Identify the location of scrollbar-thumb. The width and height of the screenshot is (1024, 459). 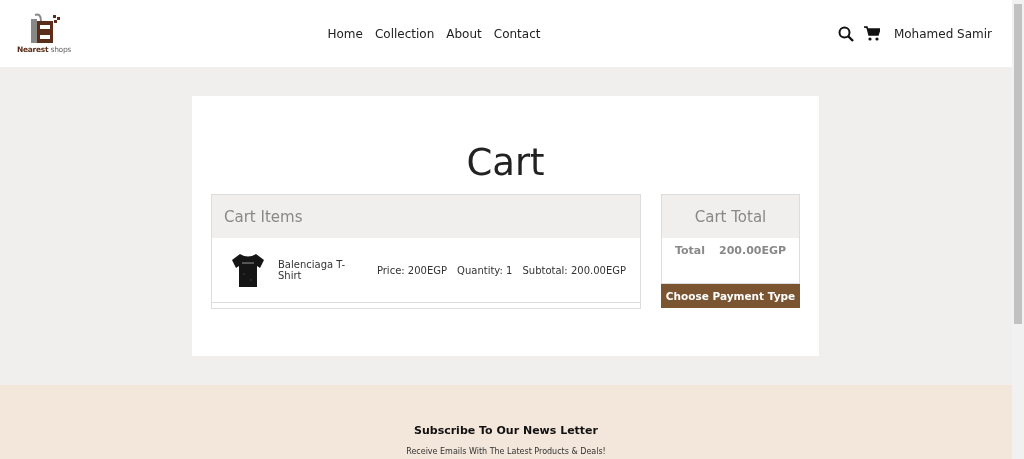
(1018, 164).